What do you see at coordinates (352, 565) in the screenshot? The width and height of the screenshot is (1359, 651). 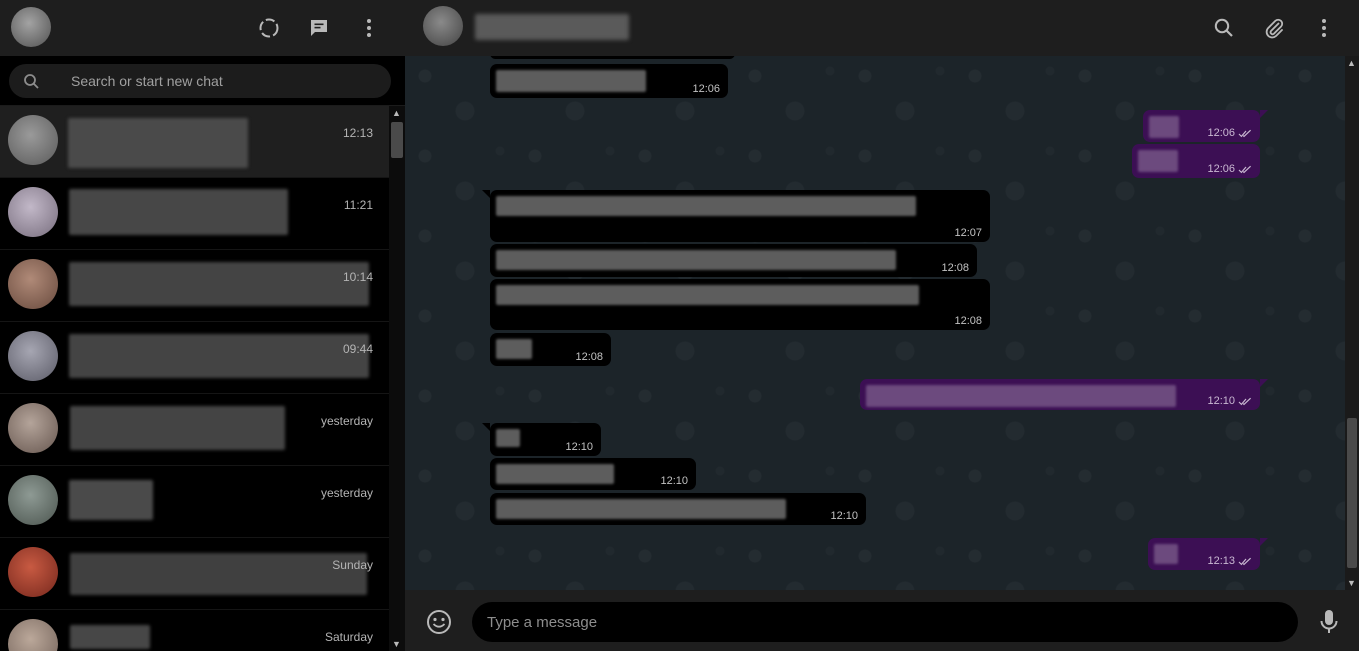 I see `chat-time: Sunday` at bounding box center [352, 565].